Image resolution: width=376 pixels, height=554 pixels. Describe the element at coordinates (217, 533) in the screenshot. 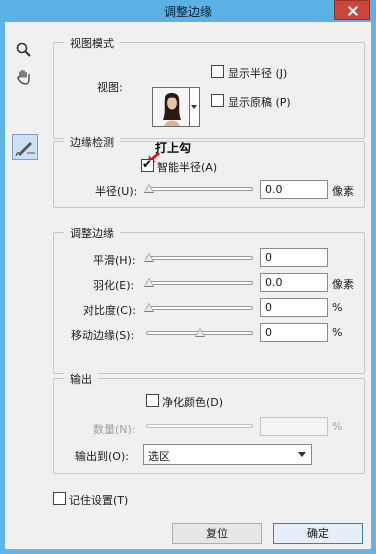

I see `reset-button: 复位` at that location.